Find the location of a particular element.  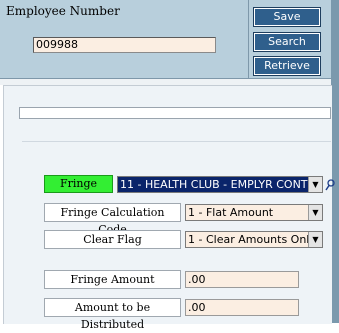

fringe-select: 11 - HEALTH CLUB - EMPLYR CONT ▼ is located at coordinates (220, 184).